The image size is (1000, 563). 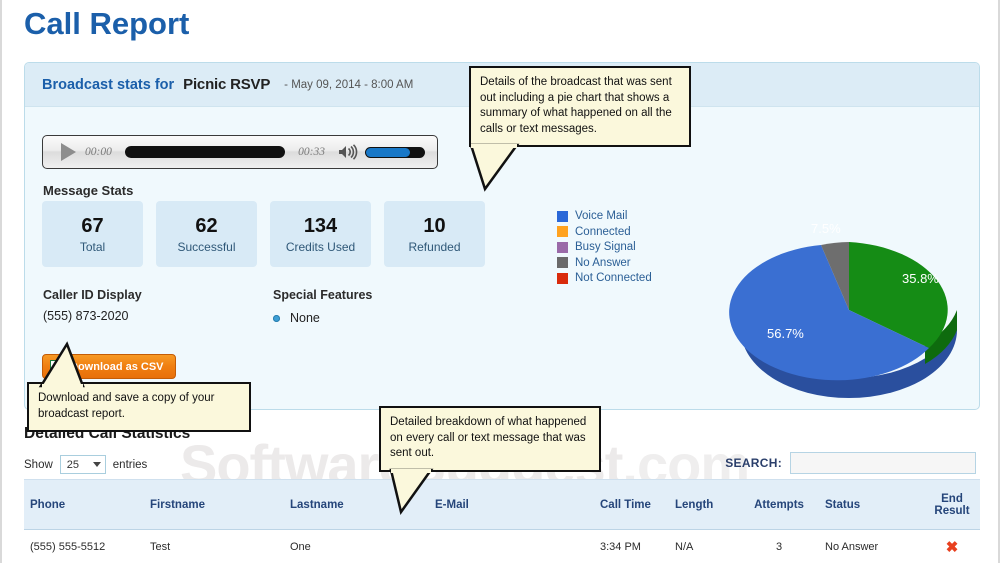 I want to click on col-end-result: End Result, so click(x=952, y=504).